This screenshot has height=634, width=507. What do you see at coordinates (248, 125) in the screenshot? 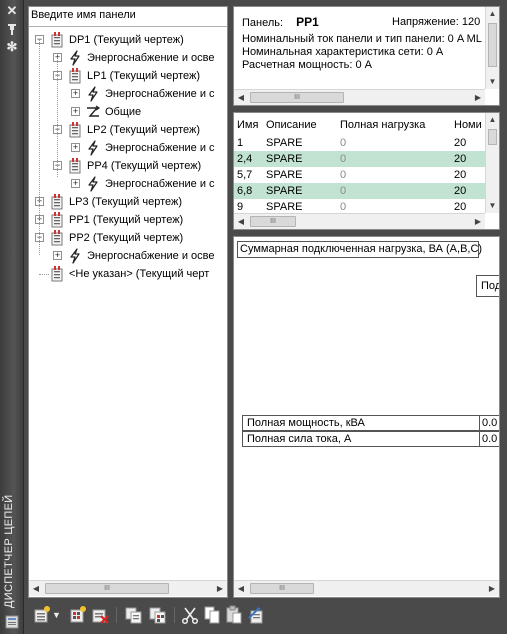
I see `column-header-name: Имя` at bounding box center [248, 125].